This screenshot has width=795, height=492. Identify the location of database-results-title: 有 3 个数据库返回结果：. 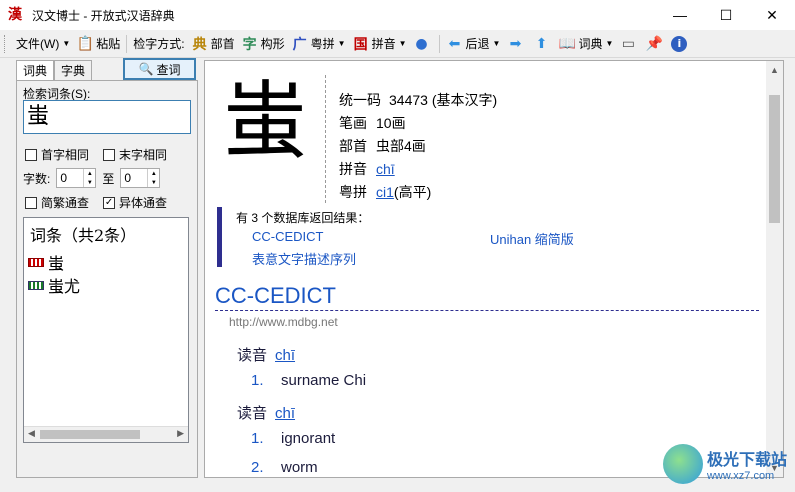
(303, 218).